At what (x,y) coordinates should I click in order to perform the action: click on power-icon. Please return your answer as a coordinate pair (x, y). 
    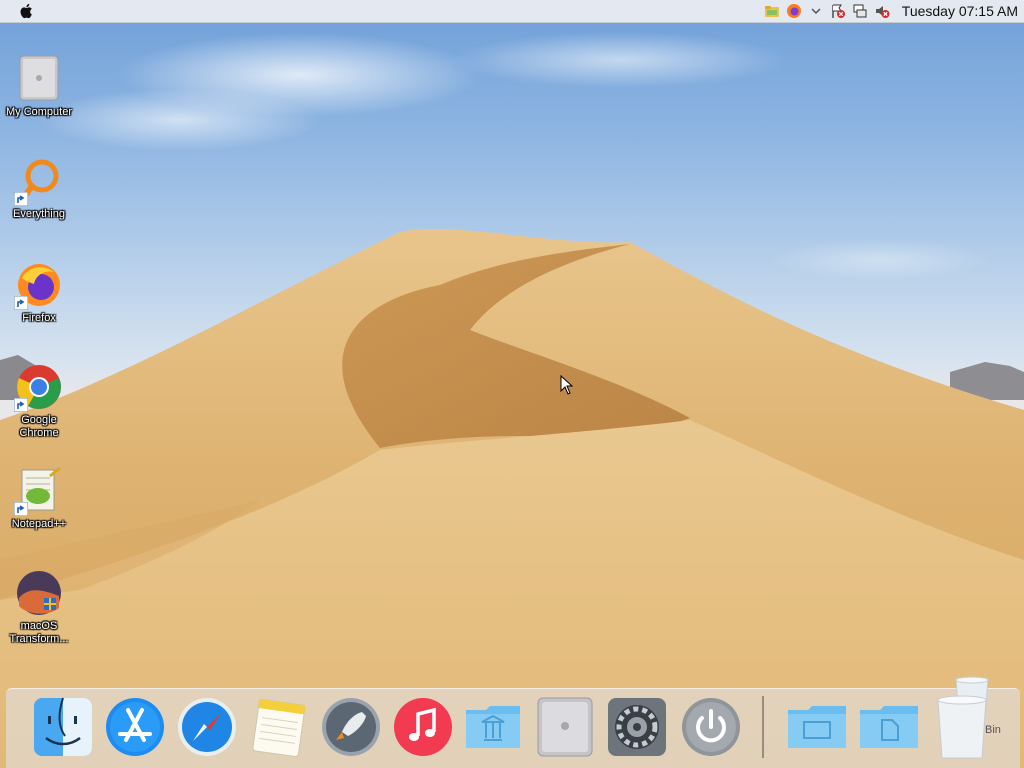
    Looking at the image, I should click on (711, 727).